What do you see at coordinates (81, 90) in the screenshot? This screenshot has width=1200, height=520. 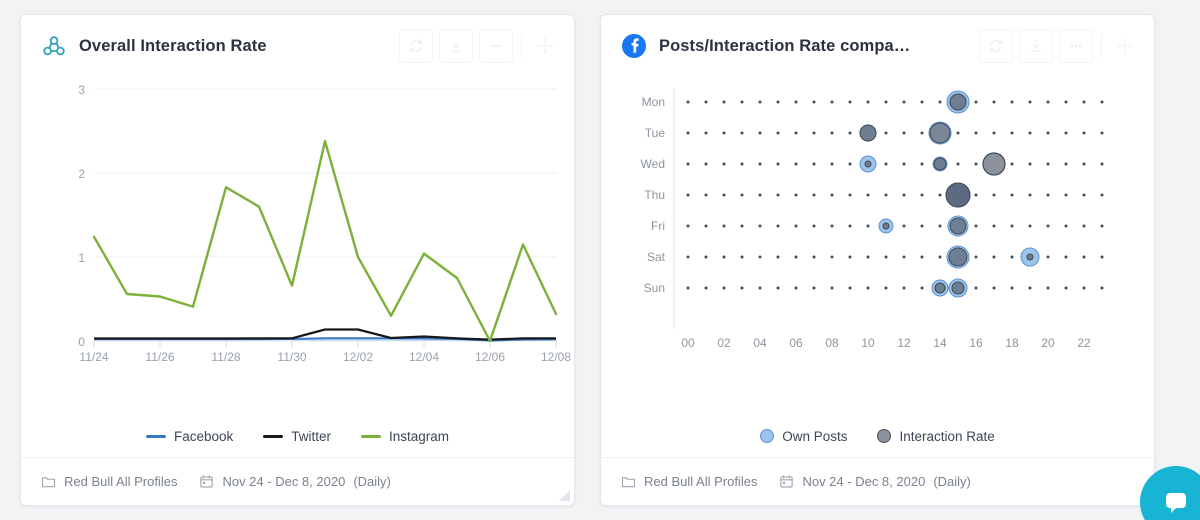 I see `svg-text: 3` at bounding box center [81, 90].